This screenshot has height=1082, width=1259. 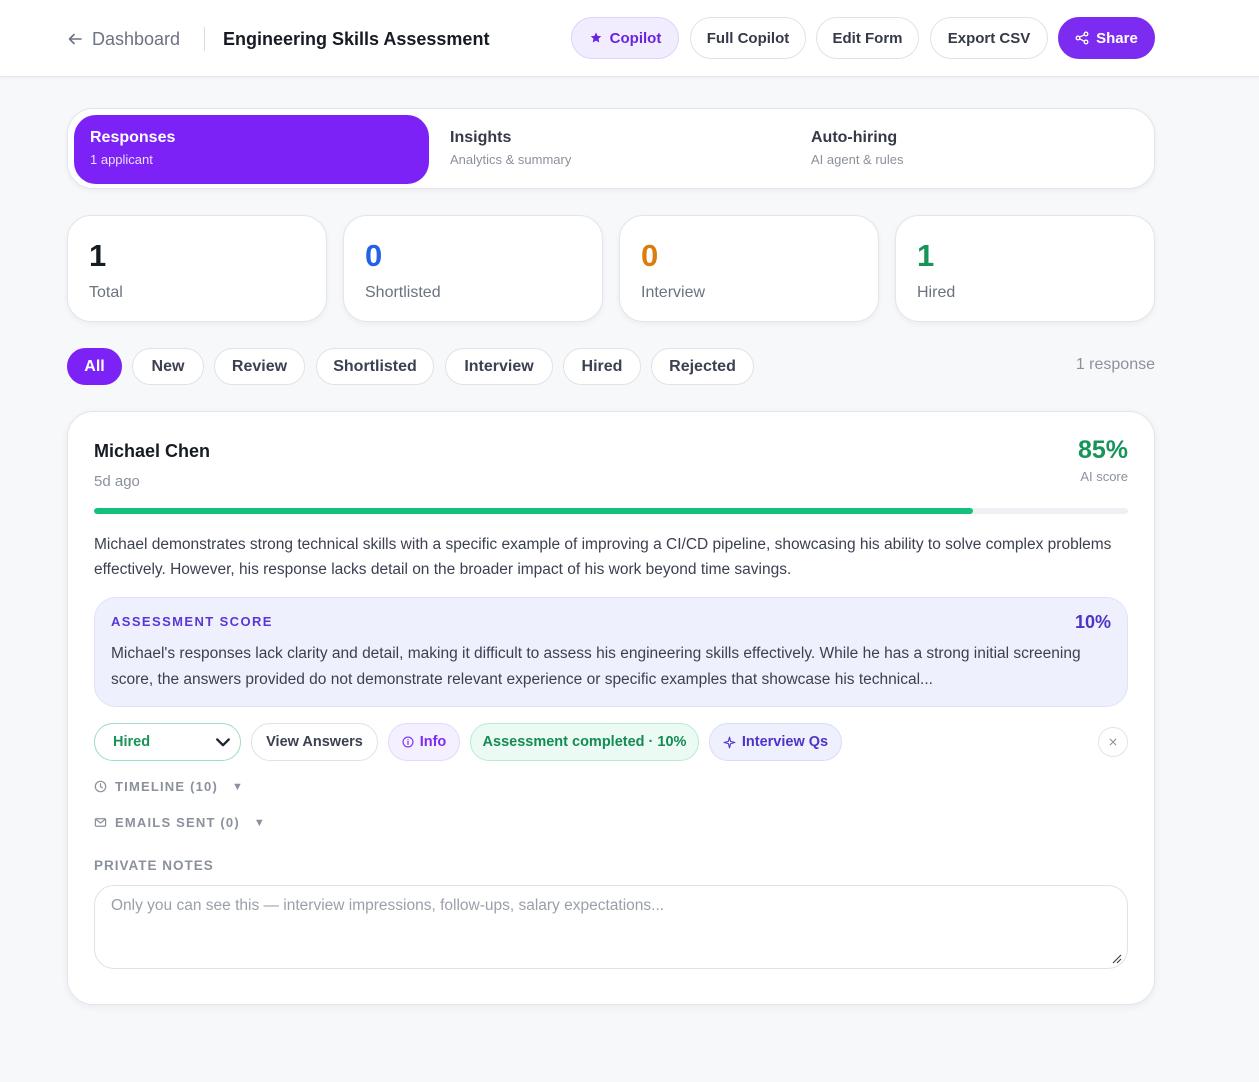 What do you see at coordinates (166, 786) in the screenshot?
I see `timeline-label: TIMELINE (10)` at bounding box center [166, 786].